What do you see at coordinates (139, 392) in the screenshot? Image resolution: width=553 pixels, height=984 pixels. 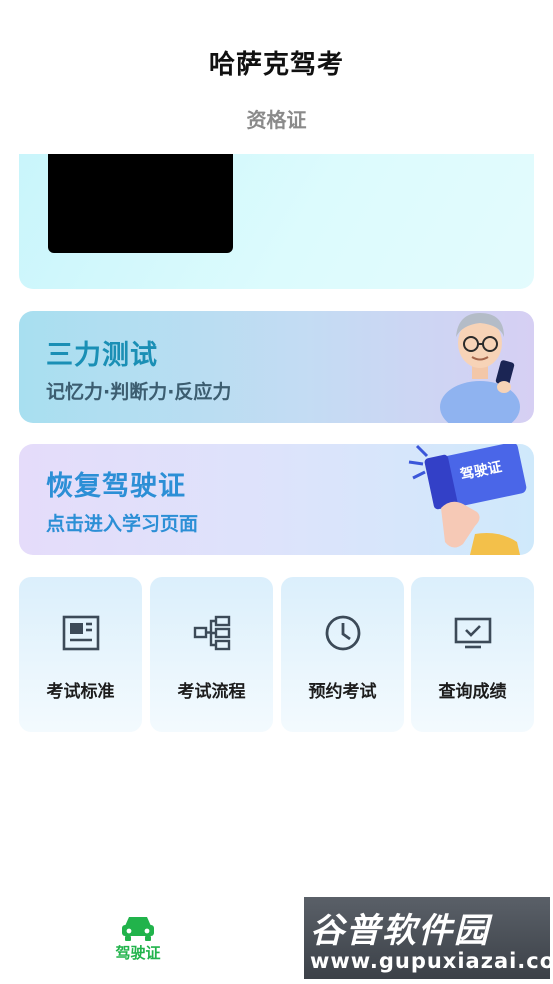 I see `card-subtitle: 记忆力·判断力·反应力` at bounding box center [139, 392].